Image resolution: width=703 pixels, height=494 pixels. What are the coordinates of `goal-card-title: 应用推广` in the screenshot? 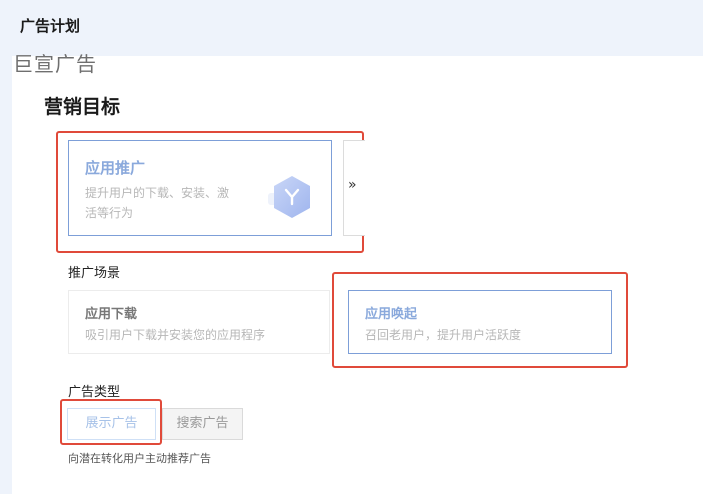 It's located at (115, 168).